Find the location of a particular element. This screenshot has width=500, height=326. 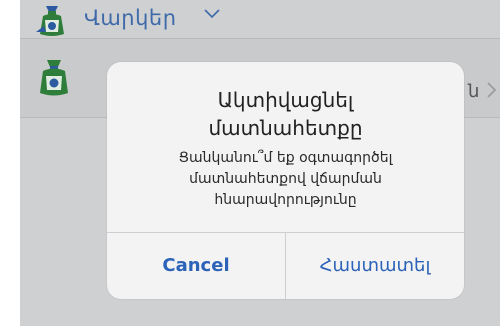

alert-title-line-2: մատնահետքը is located at coordinates (285, 128).